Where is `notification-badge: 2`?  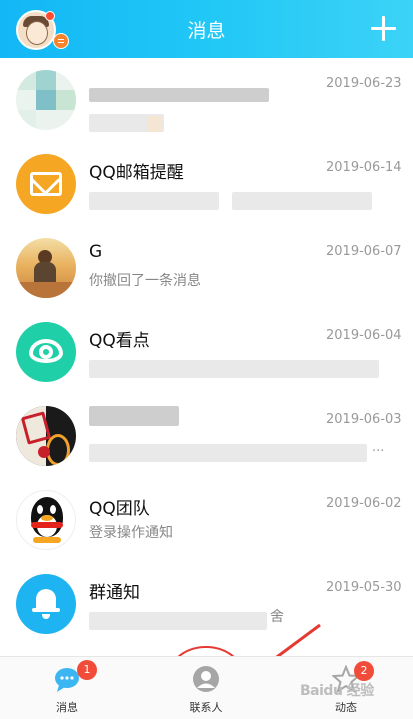
notification-badge: 2 is located at coordinates (364, 671).